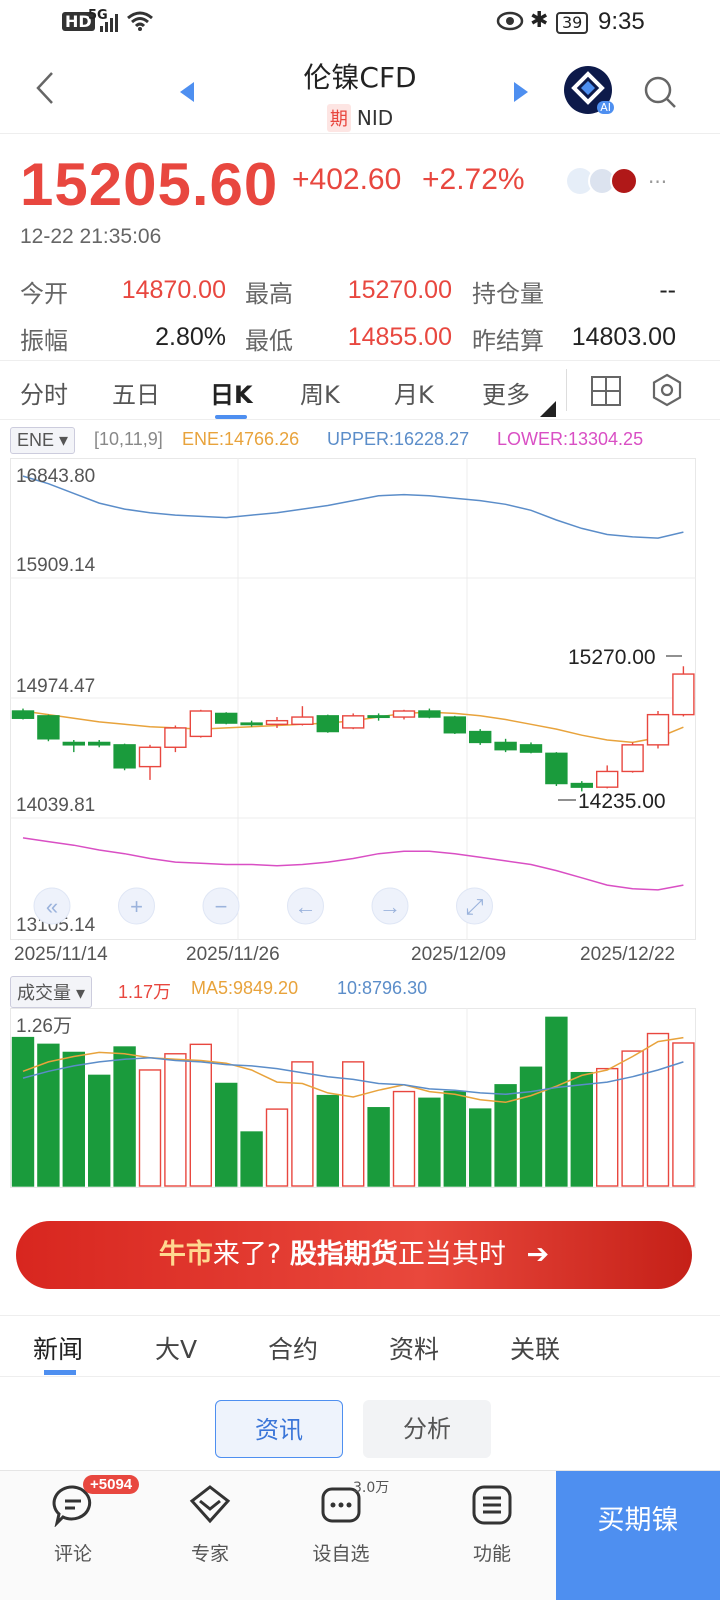 The height and width of the screenshot is (1600, 720). Describe the element at coordinates (341, 1518) in the screenshot. I see `add-watchlist-button: 设自选 3.0万` at that location.